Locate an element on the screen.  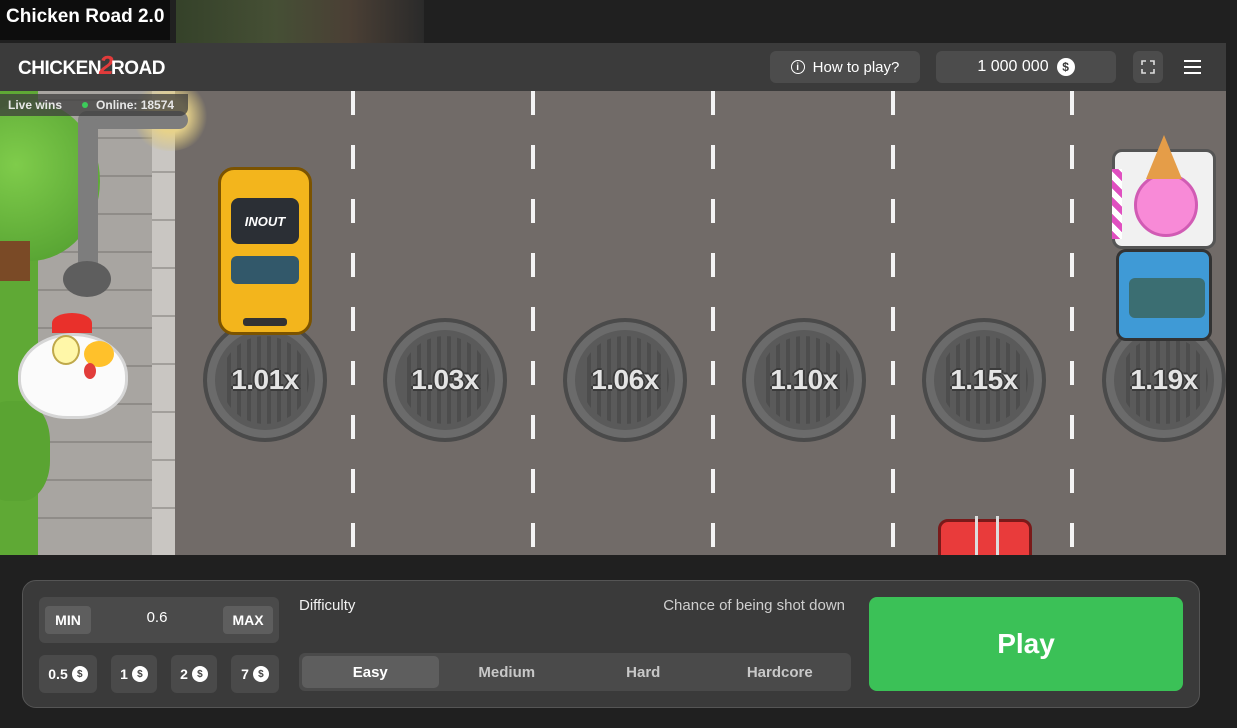
difficulty-selector: Easy Medium Hard Hardcore is located at coordinates (575, 672).